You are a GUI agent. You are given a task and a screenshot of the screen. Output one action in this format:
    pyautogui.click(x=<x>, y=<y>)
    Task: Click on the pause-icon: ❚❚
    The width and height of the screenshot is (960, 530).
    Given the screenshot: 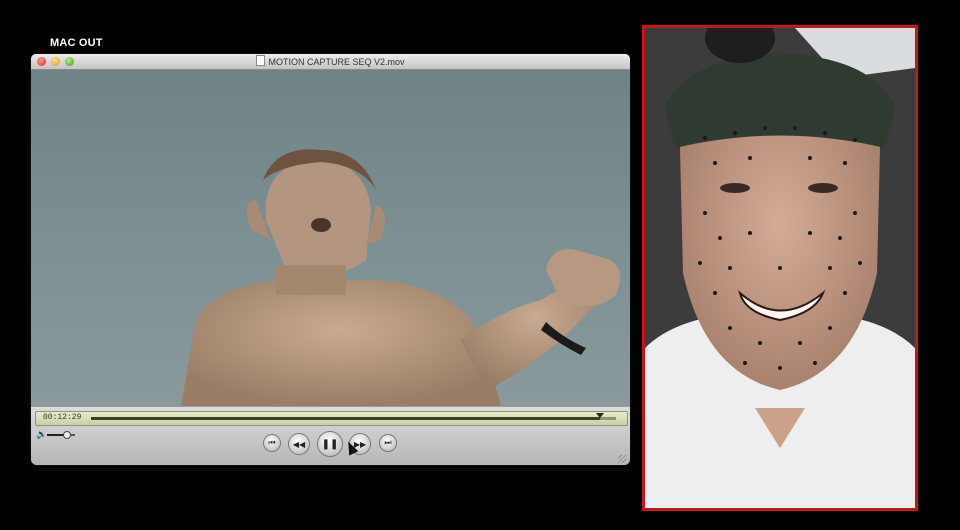 What is the action you would take?
    pyautogui.click(x=330, y=444)
    